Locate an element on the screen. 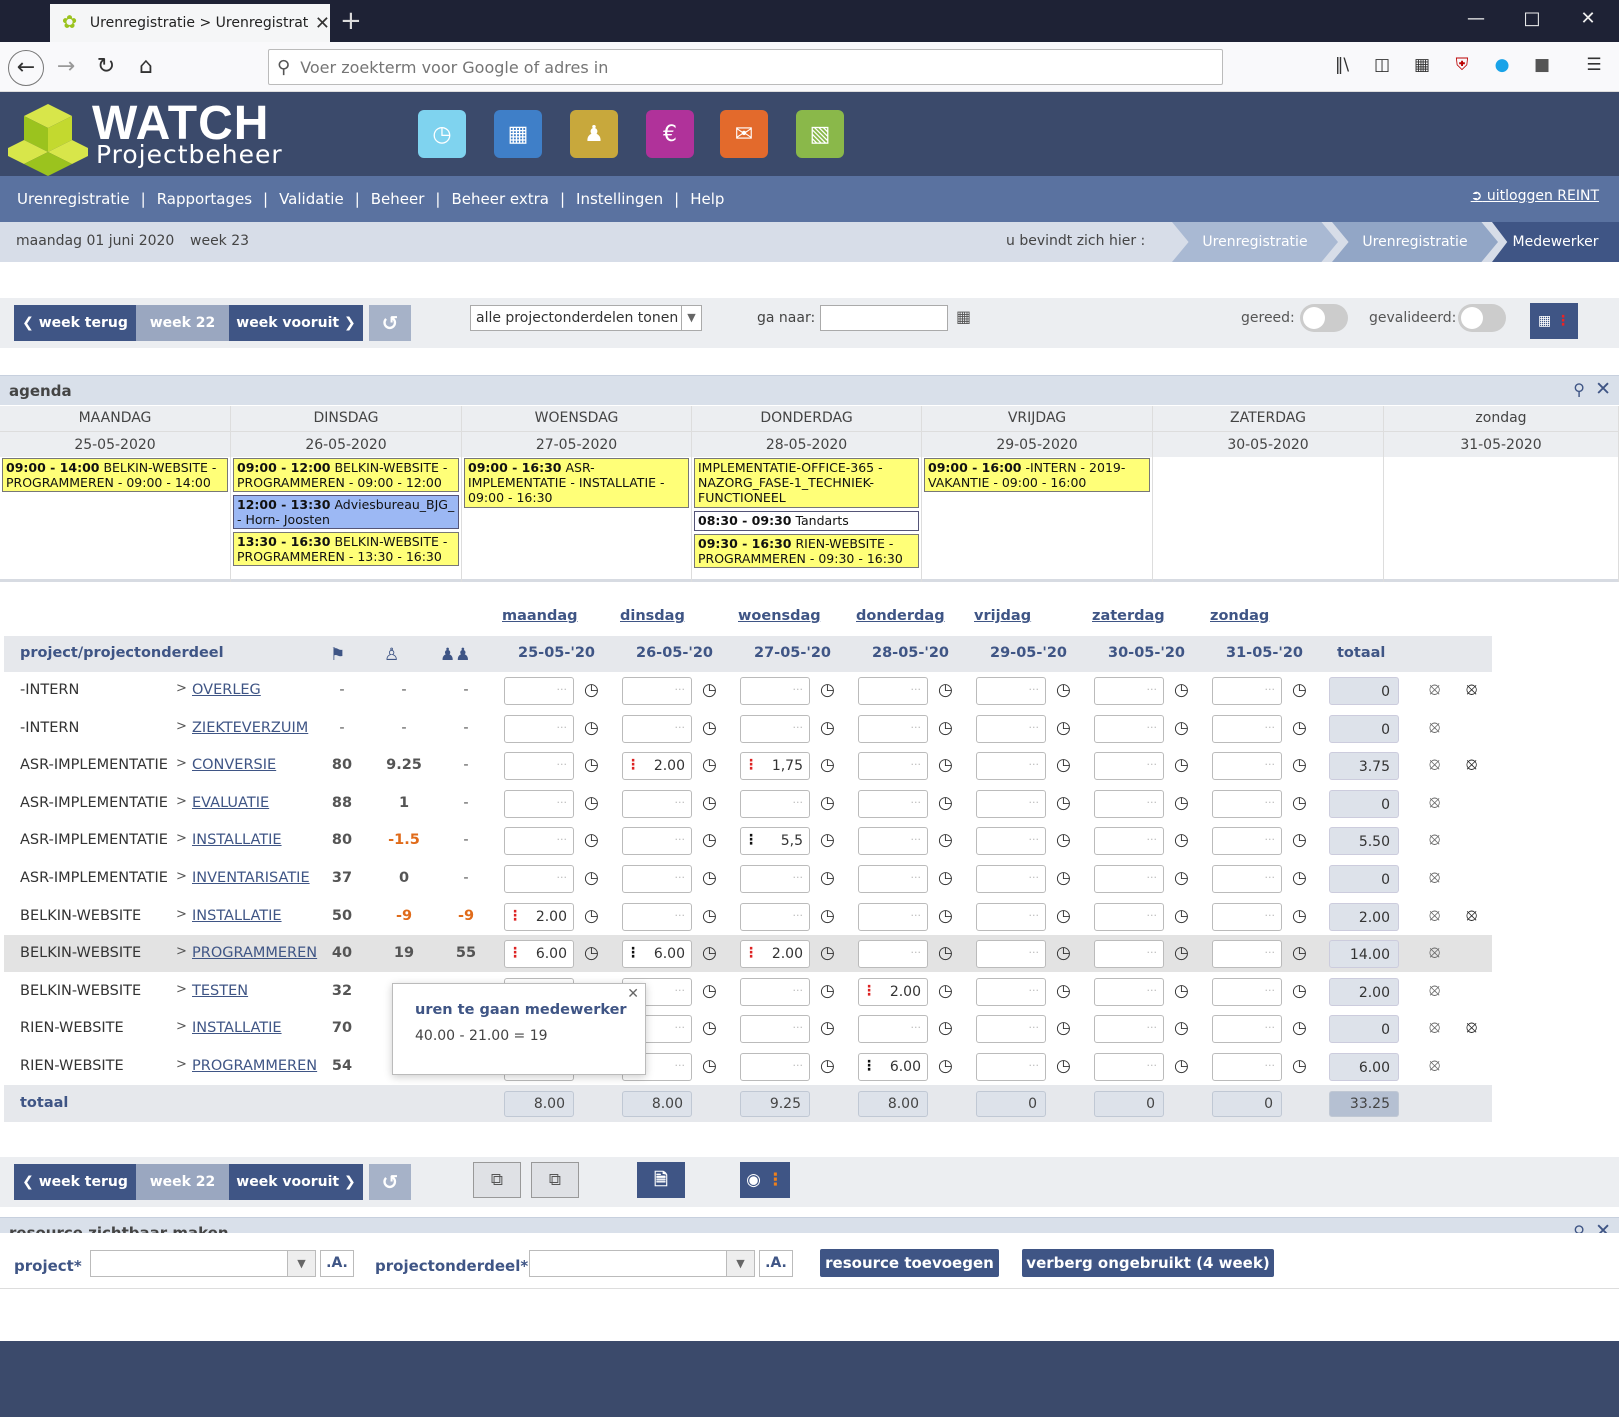  home-icon: ⌂ is located at coordinates (146, 68).